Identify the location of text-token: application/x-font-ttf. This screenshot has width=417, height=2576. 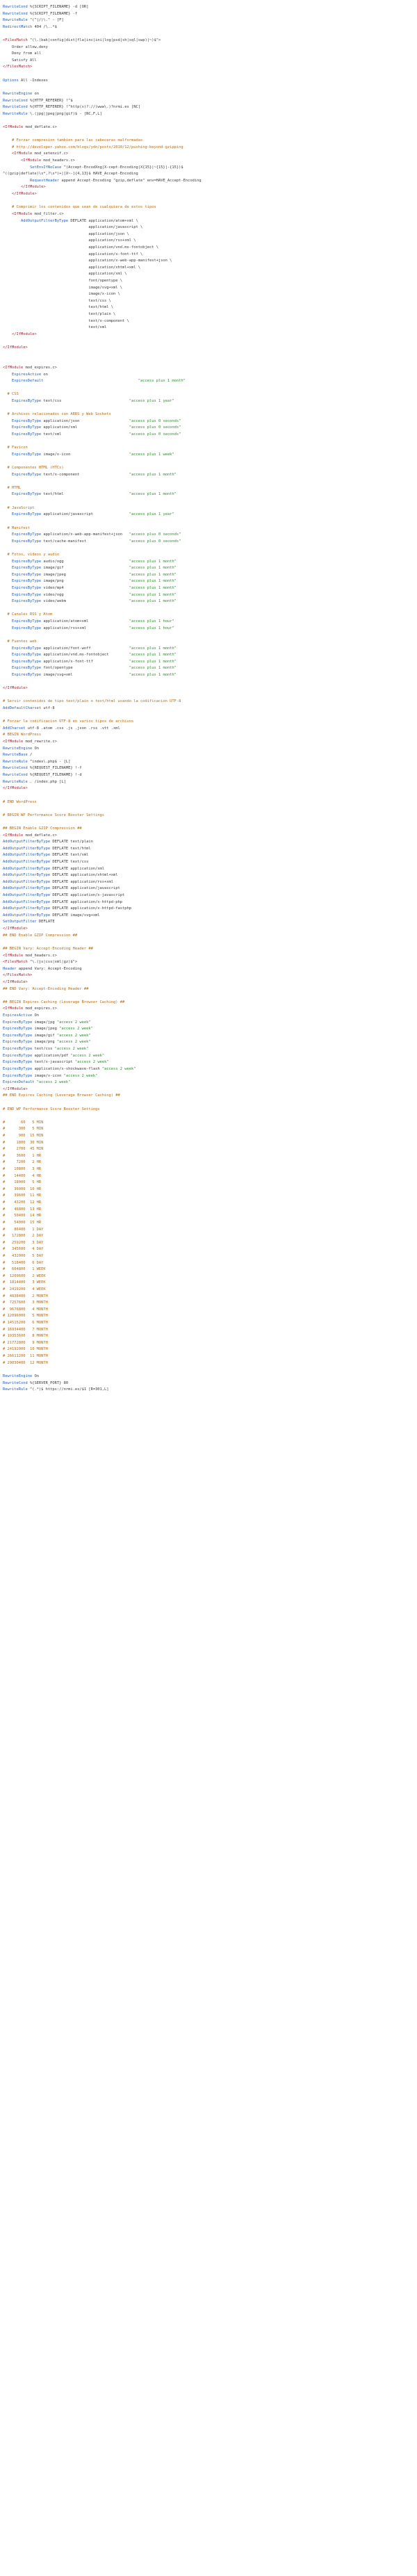
(85, 661).